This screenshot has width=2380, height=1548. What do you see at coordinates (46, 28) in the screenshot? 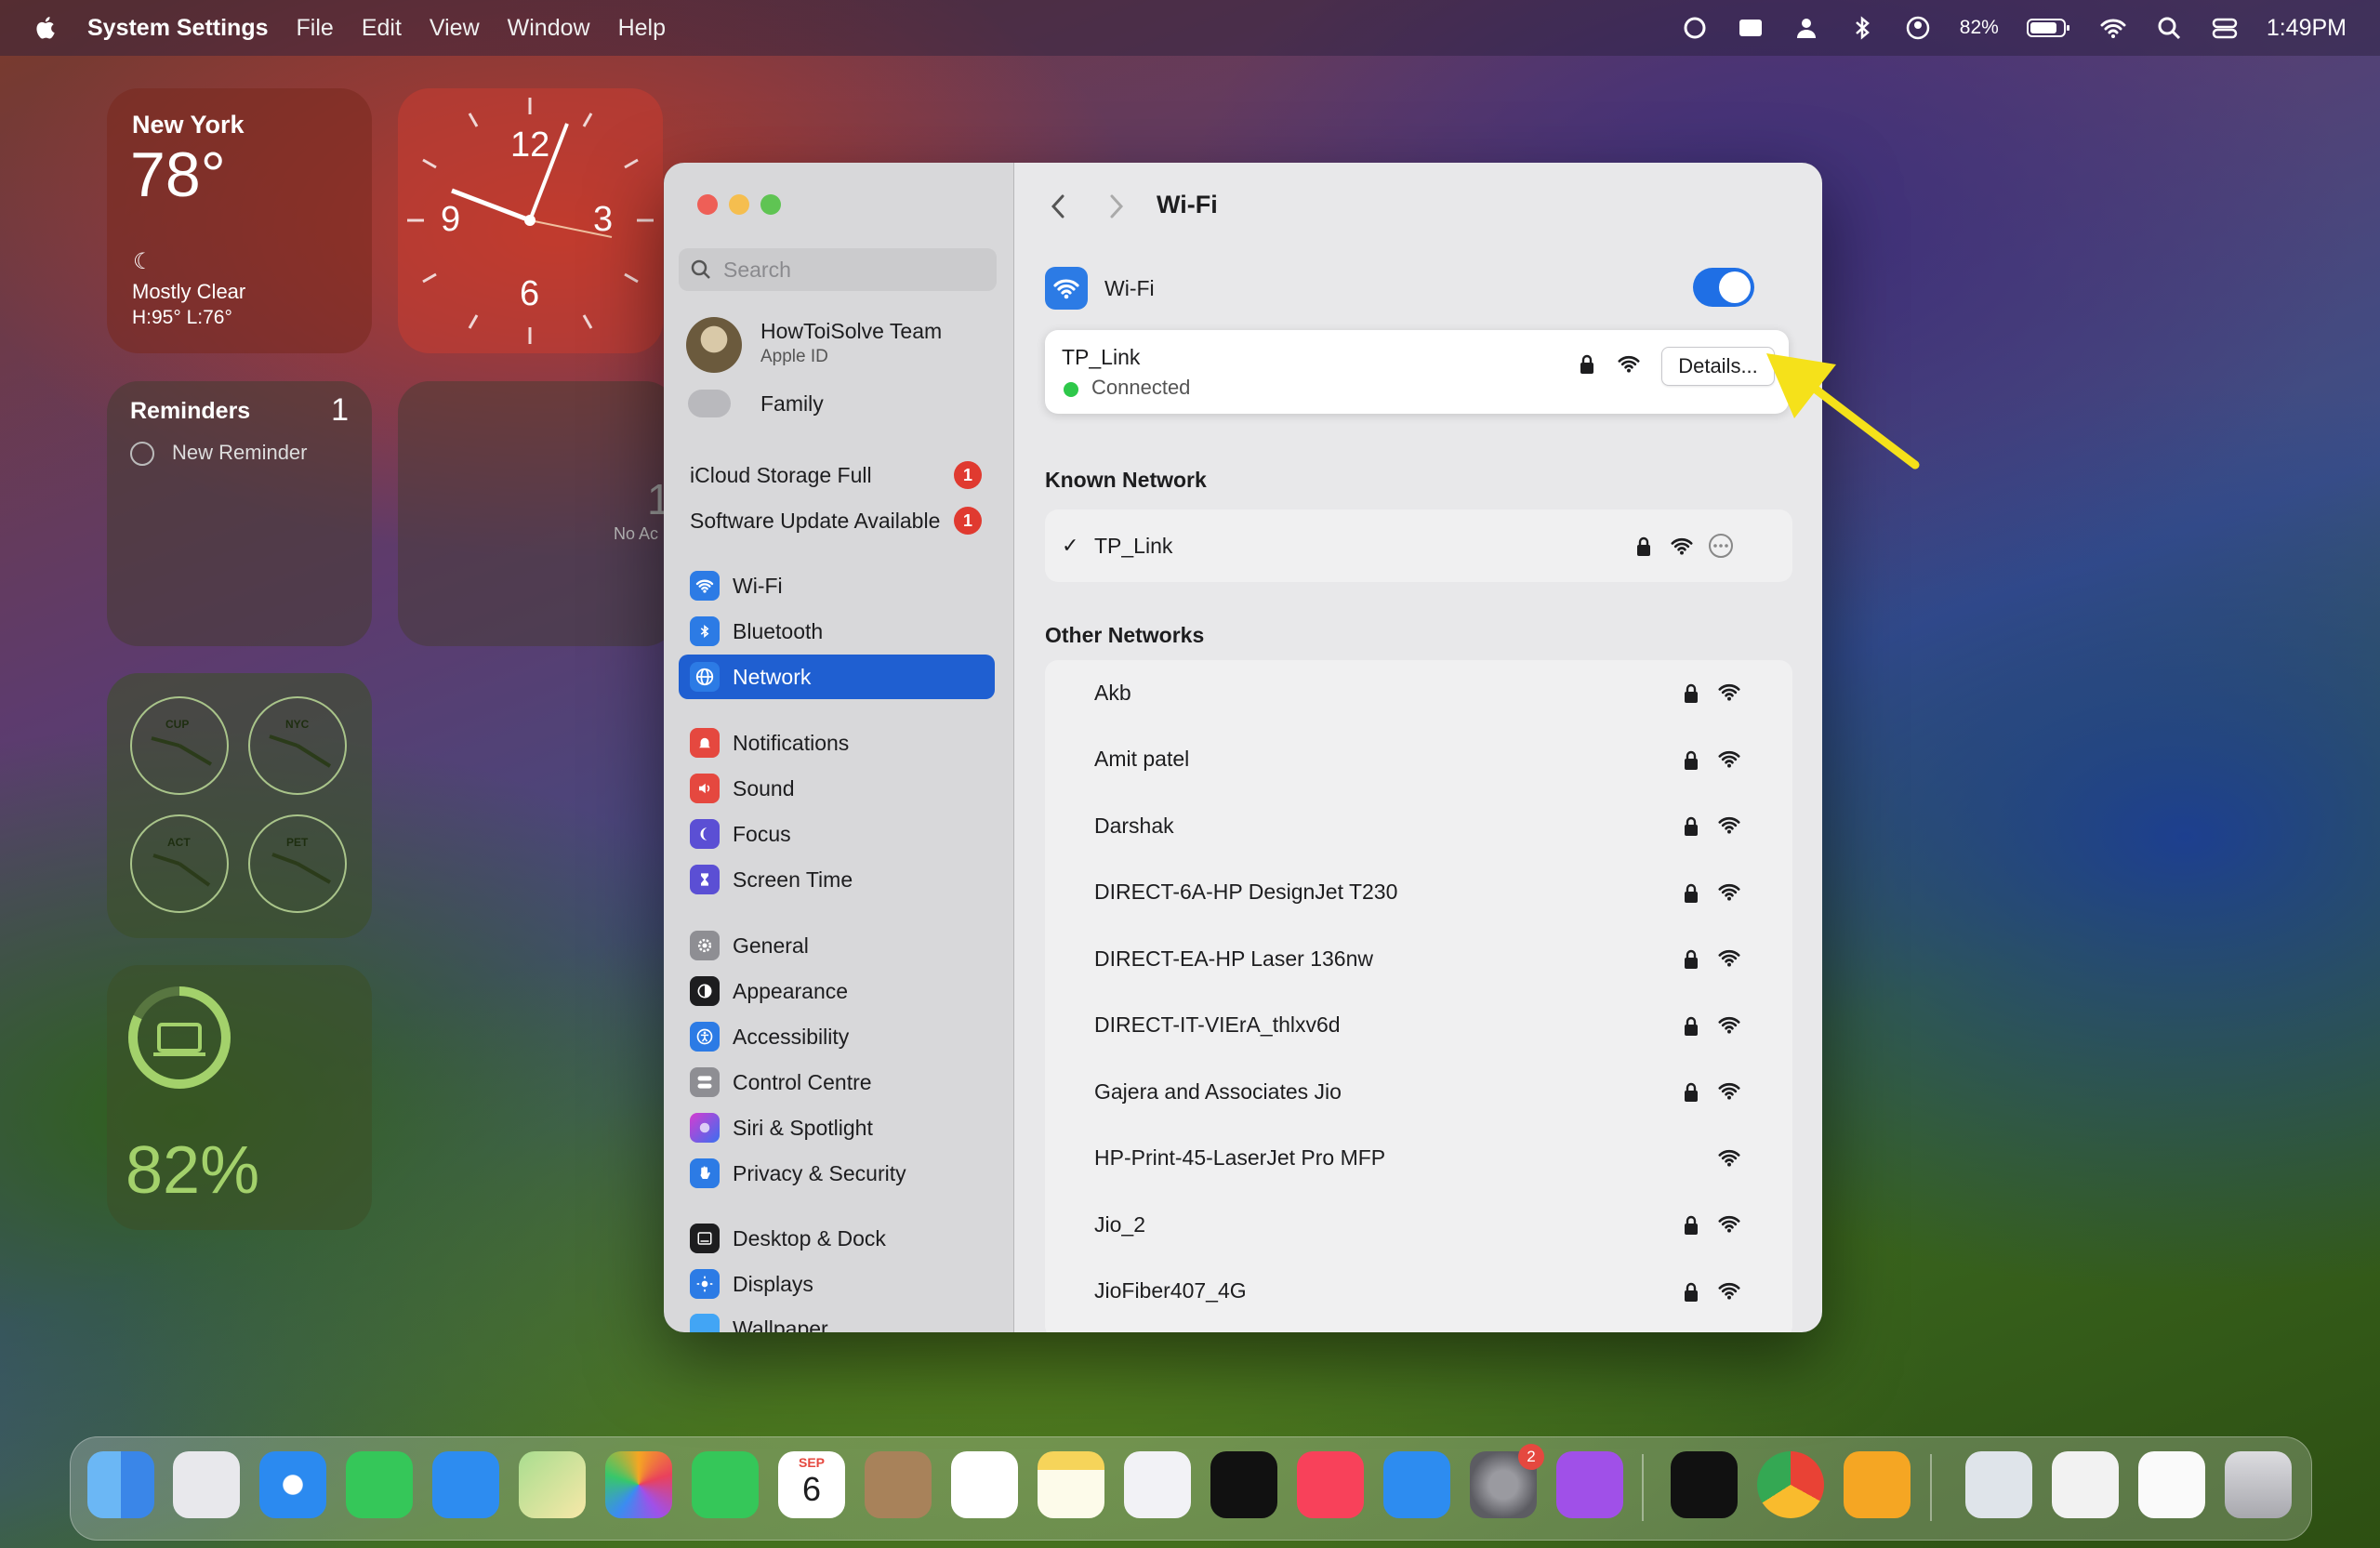
I see `apple-menu-icon` at bounding box center [46, 28].